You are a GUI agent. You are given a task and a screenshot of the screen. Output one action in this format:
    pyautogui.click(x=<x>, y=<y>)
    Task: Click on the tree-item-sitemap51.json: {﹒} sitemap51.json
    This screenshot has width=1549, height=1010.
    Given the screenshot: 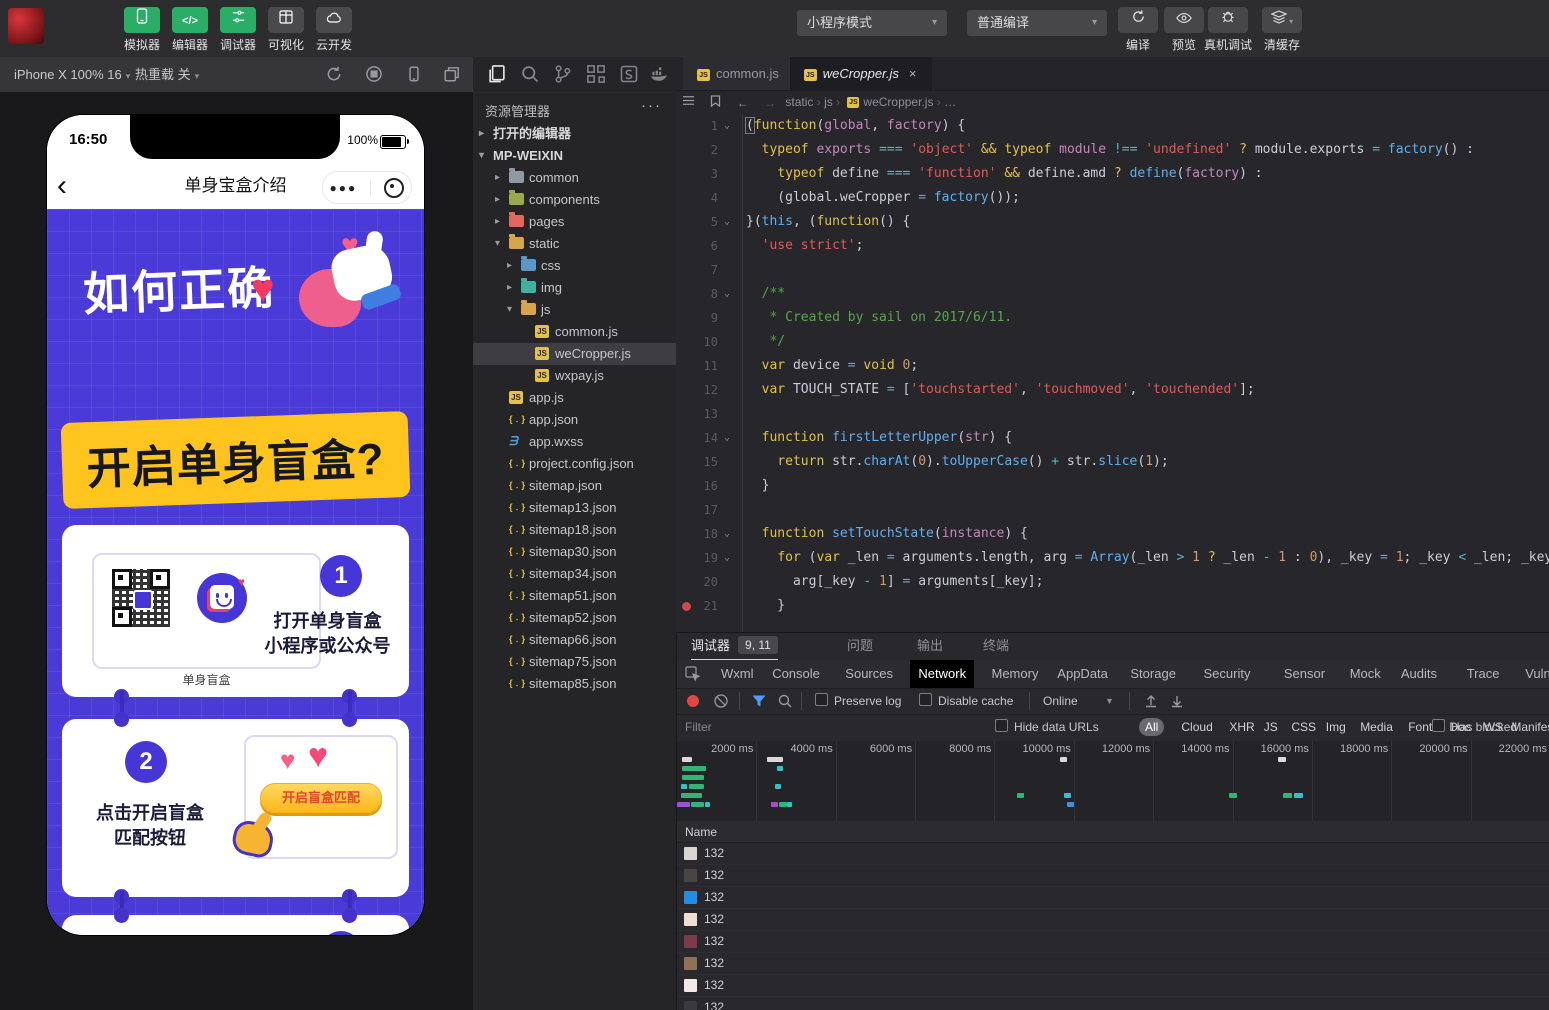 What is the action you would take?
    pyautogui.click(x=574, y=596)
    